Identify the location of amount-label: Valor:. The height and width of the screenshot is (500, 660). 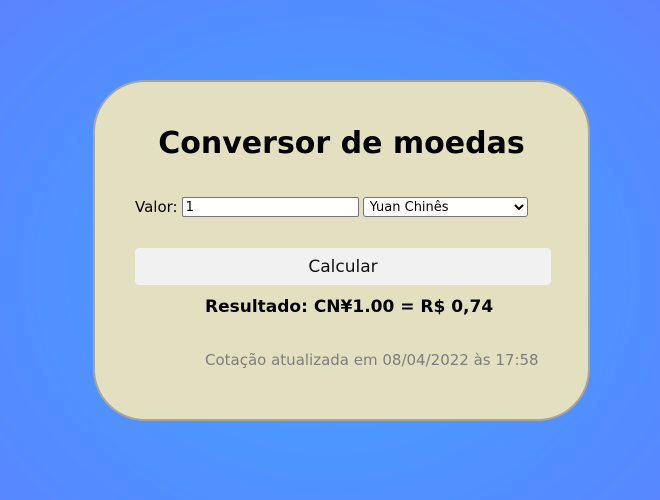
(156, 207).